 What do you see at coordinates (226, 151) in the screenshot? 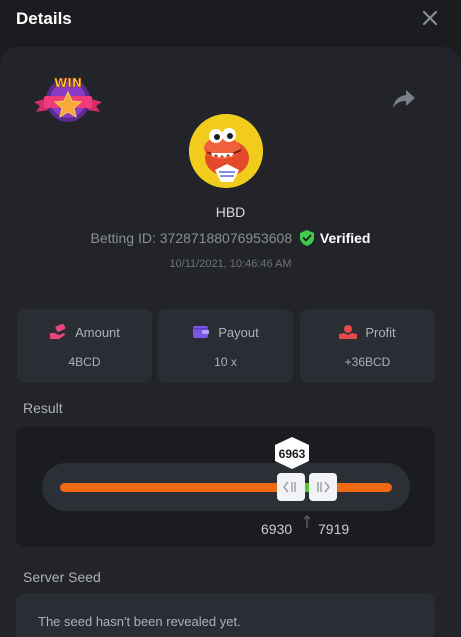
I see `crocodile-avatar-icon` at bounding box center [226, 151].